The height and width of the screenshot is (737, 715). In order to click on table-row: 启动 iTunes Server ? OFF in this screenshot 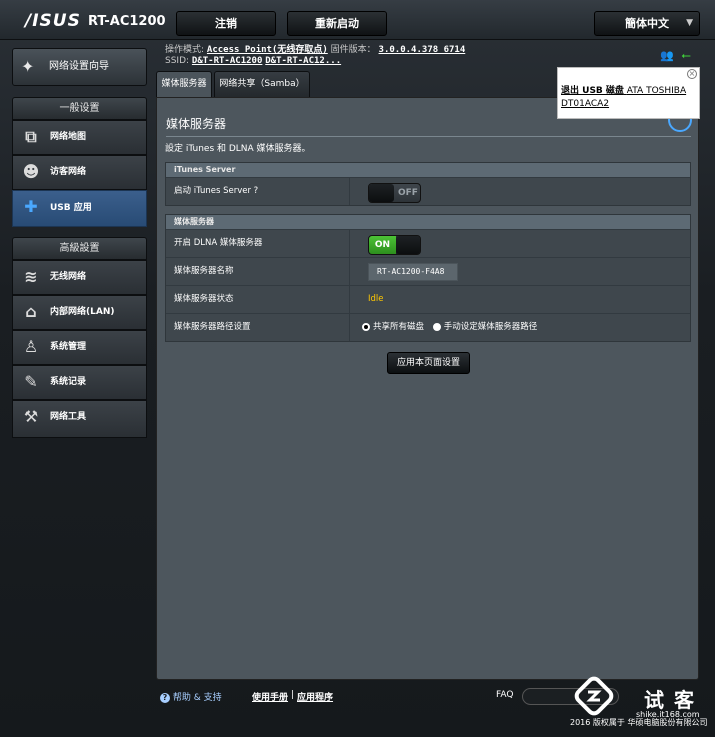, I will do `click(428, 191)`.